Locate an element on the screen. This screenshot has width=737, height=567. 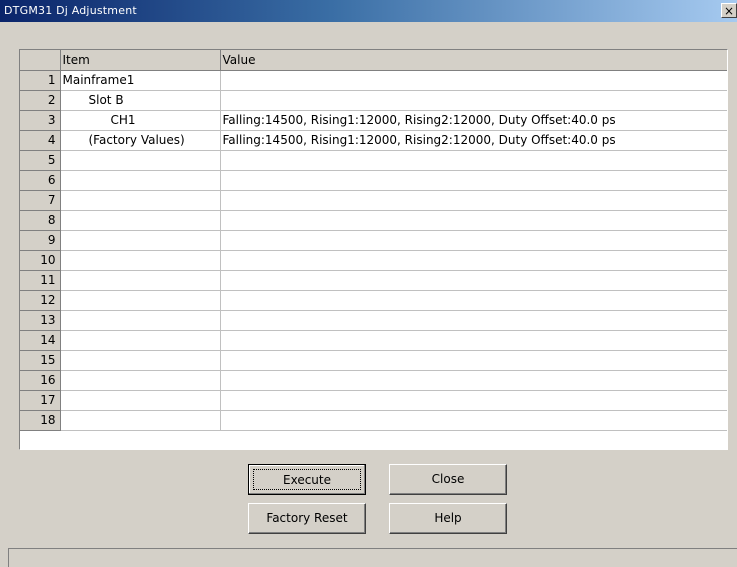
item-cell: Mainframe1 is located at coordinates (140, 80).